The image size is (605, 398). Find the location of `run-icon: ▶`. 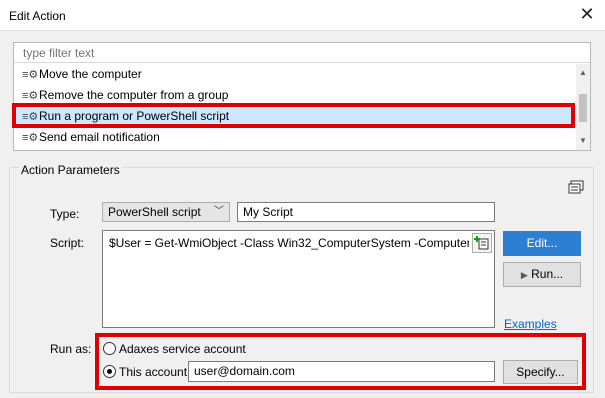

run-icon: ▶ is located at coordinates (524, 275).